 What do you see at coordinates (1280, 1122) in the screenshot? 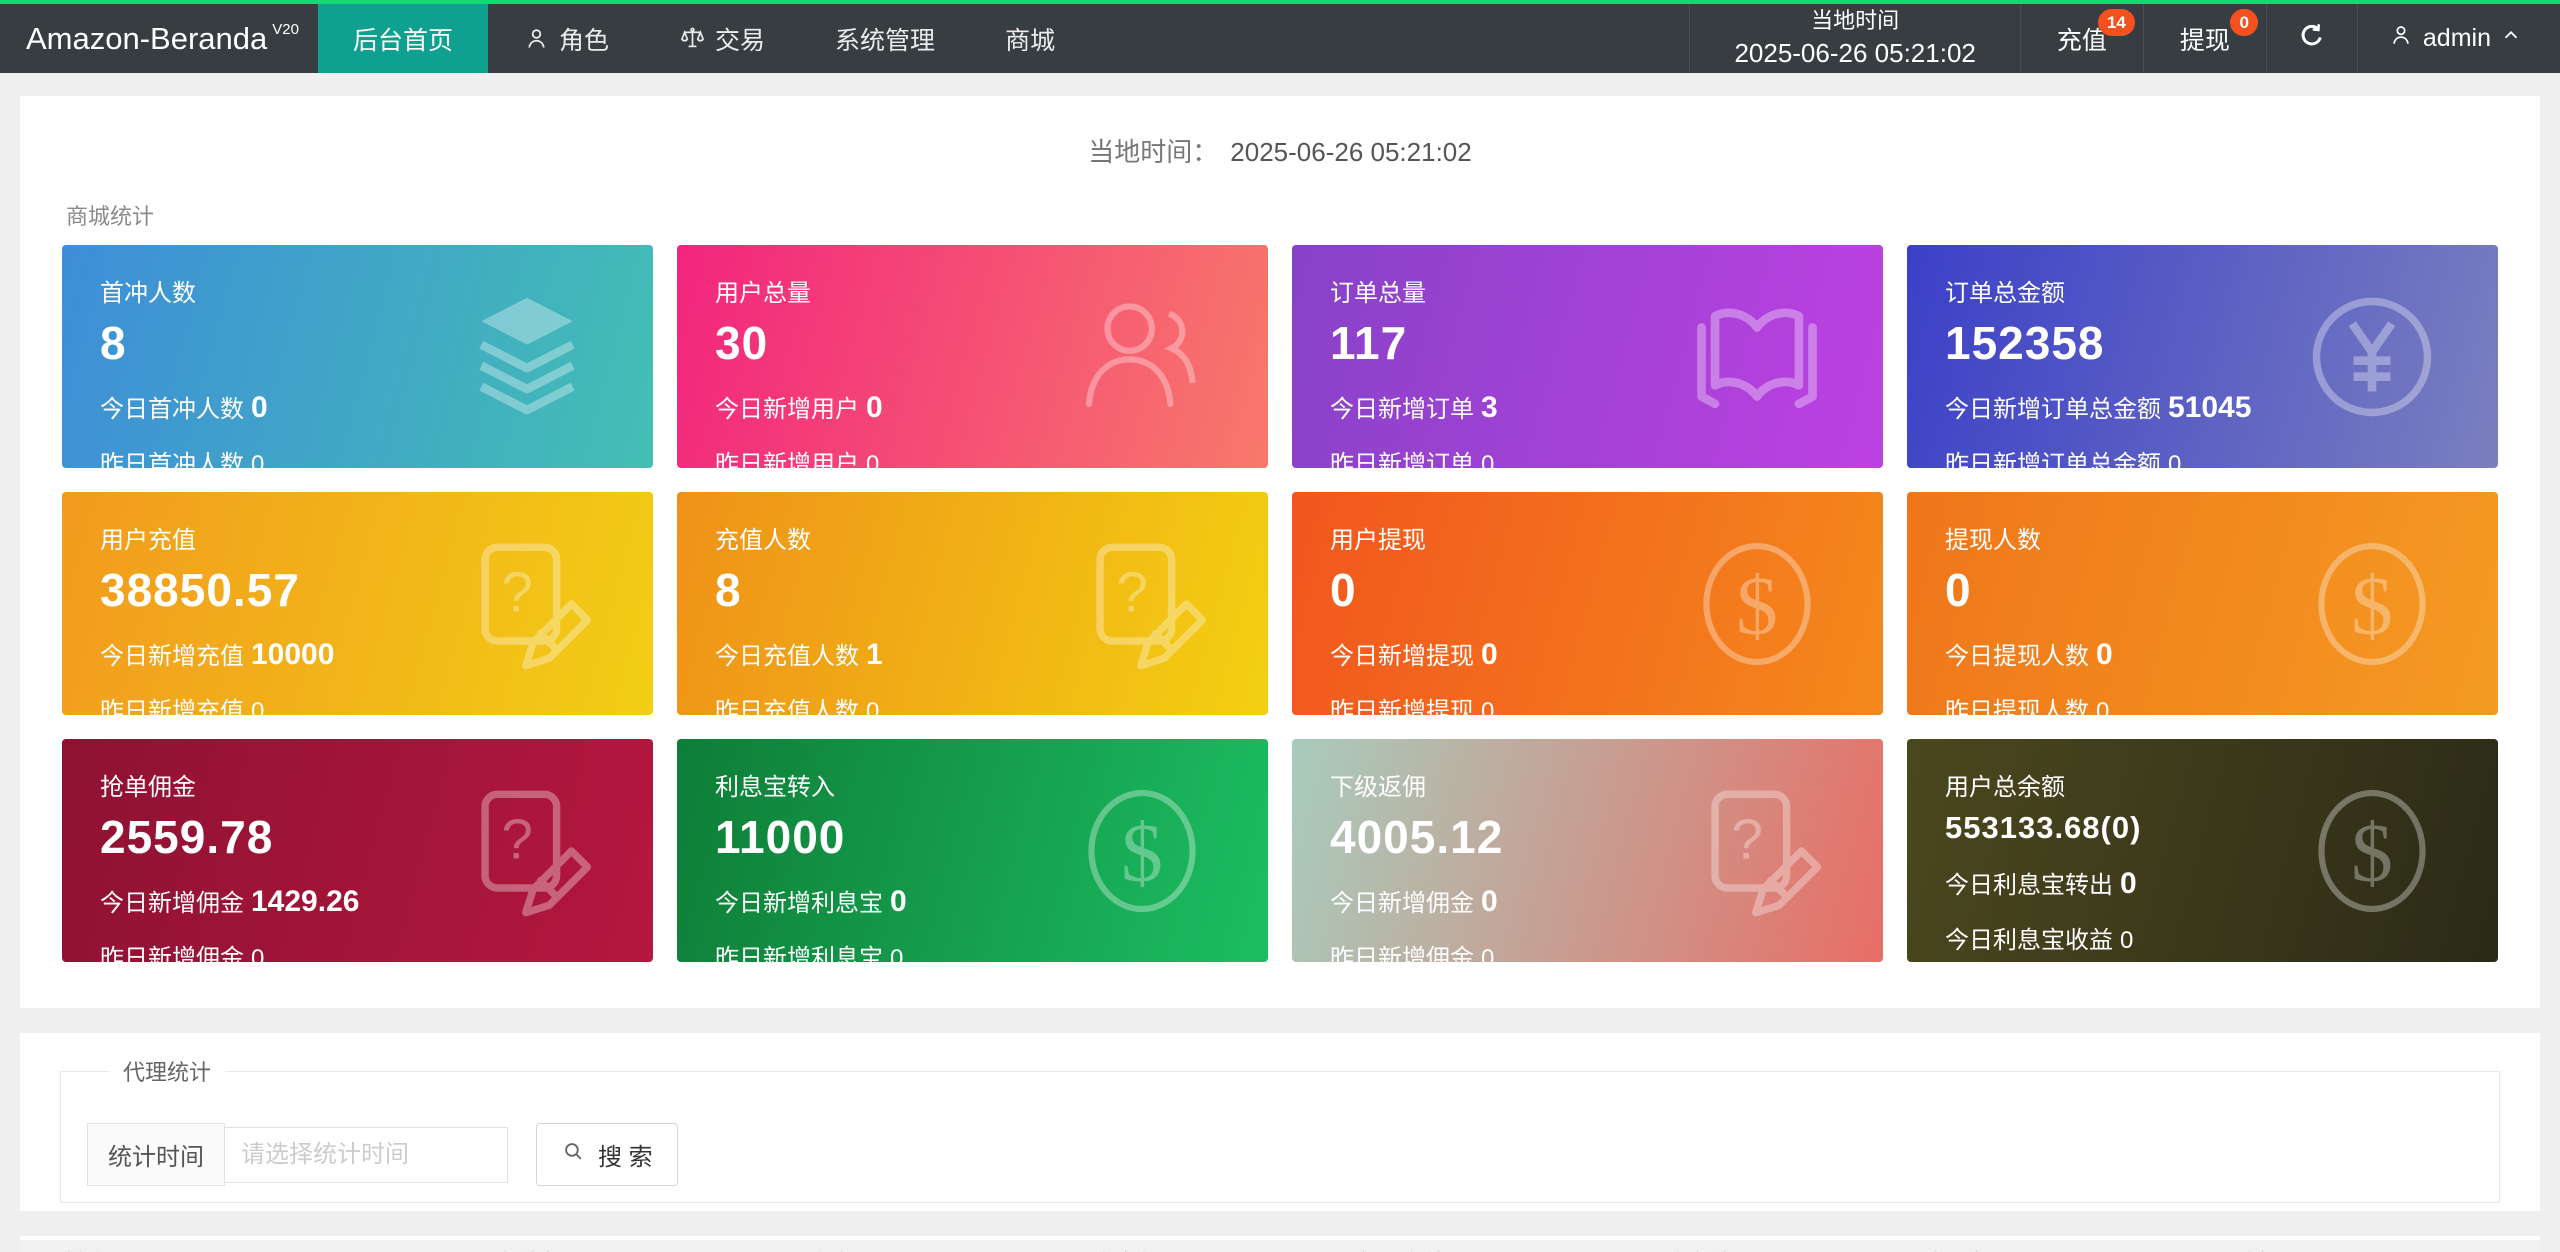
I see `agent-panel: 代理统计 统计时间 搜 索` at bounding box center [1280, 1122].